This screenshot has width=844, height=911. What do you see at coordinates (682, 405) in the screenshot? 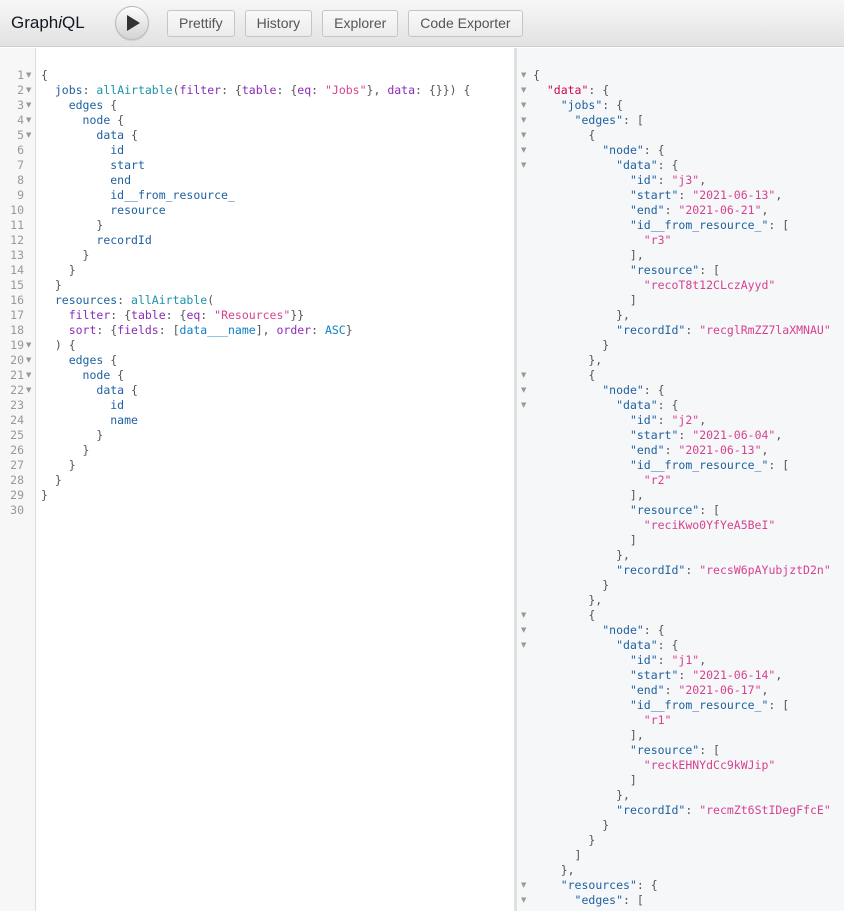
I see `code-line: "data": {` at bounding box center [682, 405].